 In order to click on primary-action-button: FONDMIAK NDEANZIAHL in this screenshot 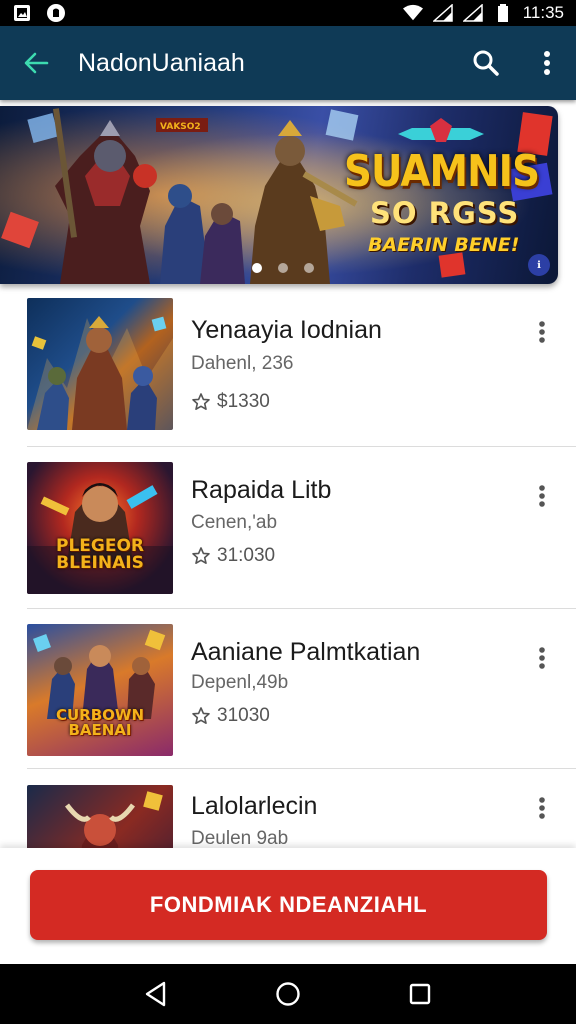, I will do `click(288, 905)`.